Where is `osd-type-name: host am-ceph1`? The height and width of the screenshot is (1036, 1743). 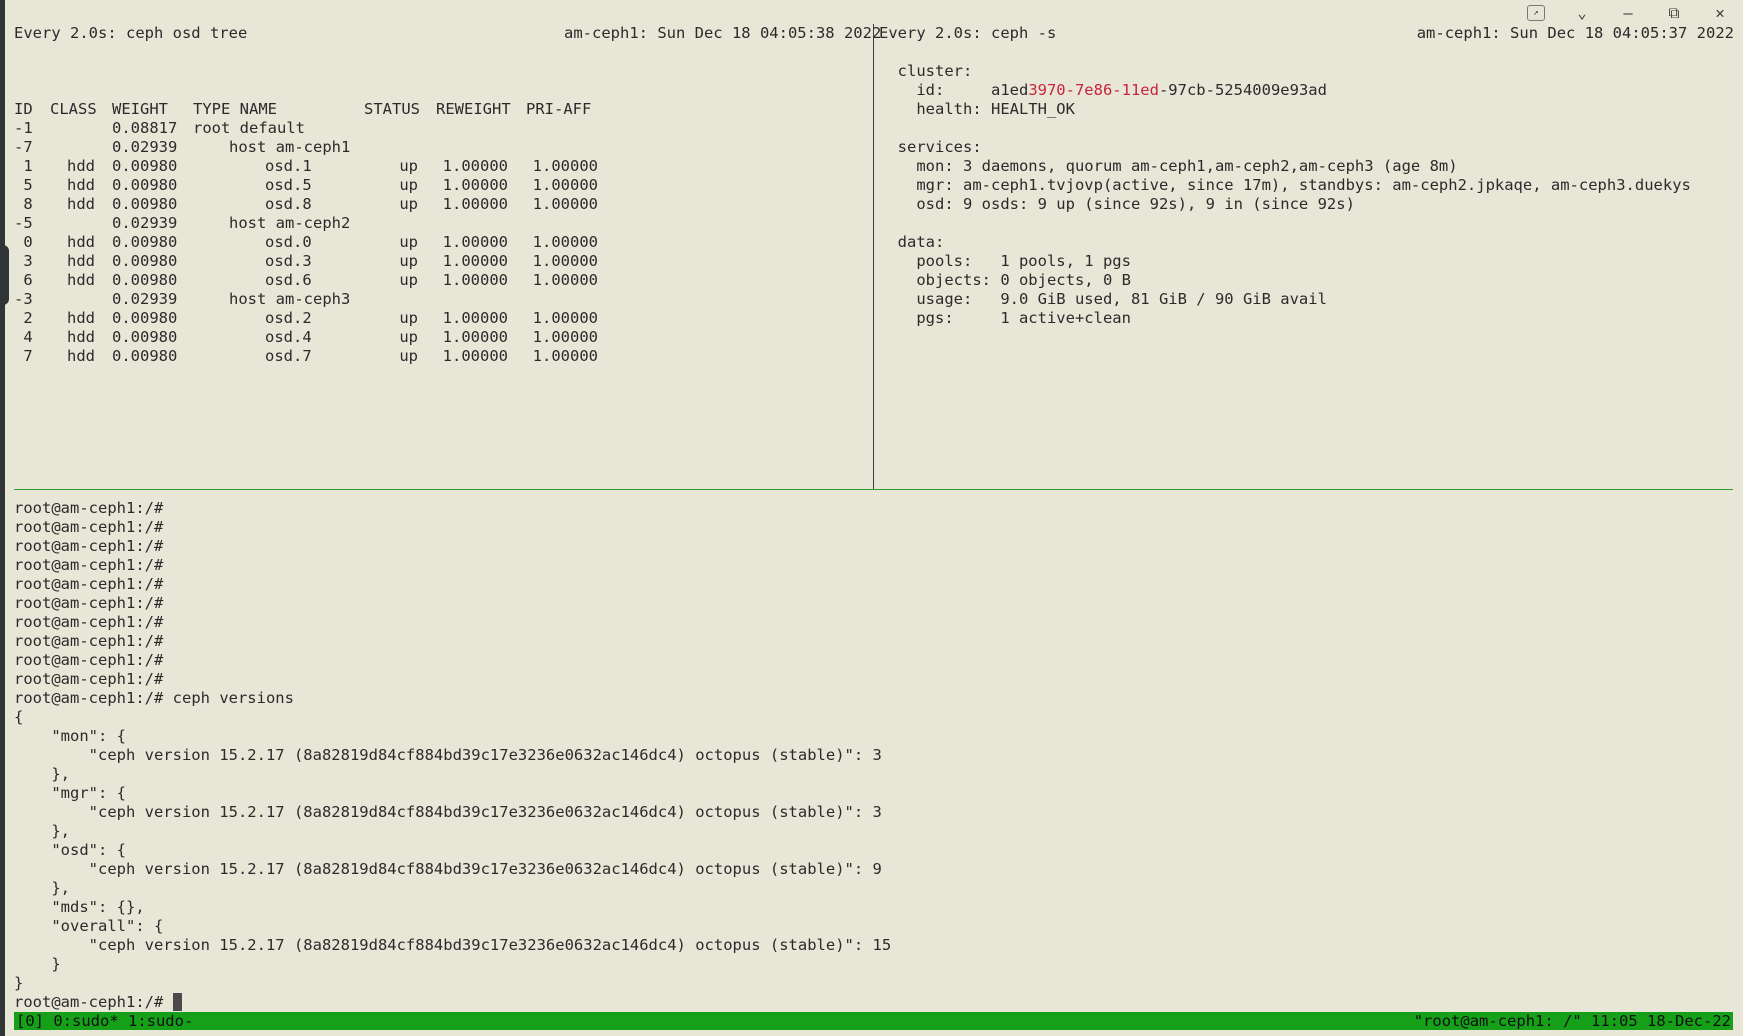
osd-type-name: host am-ceph1 is located at coordinates (290, 147).